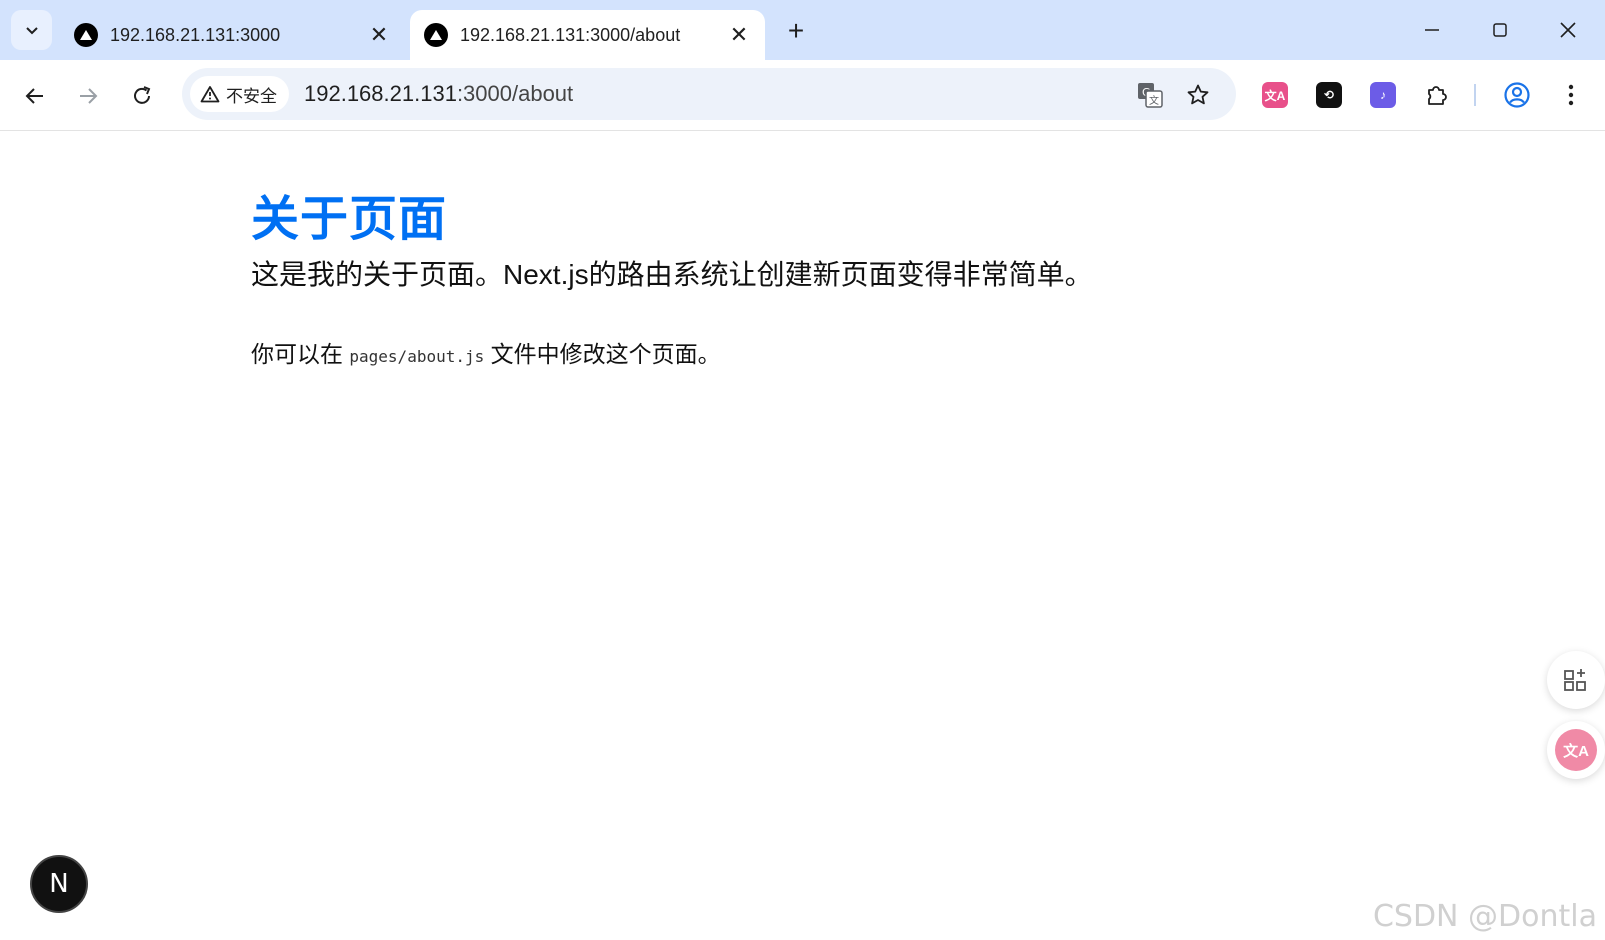 Image resolution: width=1605 pixels, height=940 pixels. I want to click on audio-extension-icon: ♪, so click(1383, 95).